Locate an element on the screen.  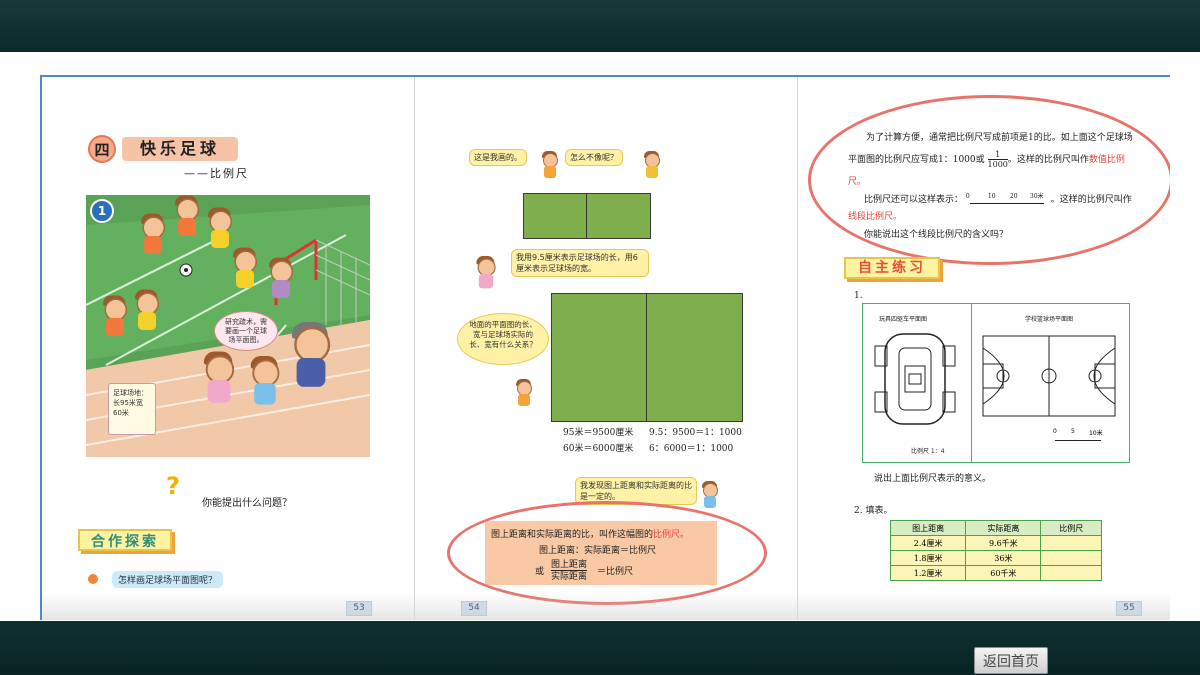
table-cell: 1.8厘米 is located at coordinates (928, 558).